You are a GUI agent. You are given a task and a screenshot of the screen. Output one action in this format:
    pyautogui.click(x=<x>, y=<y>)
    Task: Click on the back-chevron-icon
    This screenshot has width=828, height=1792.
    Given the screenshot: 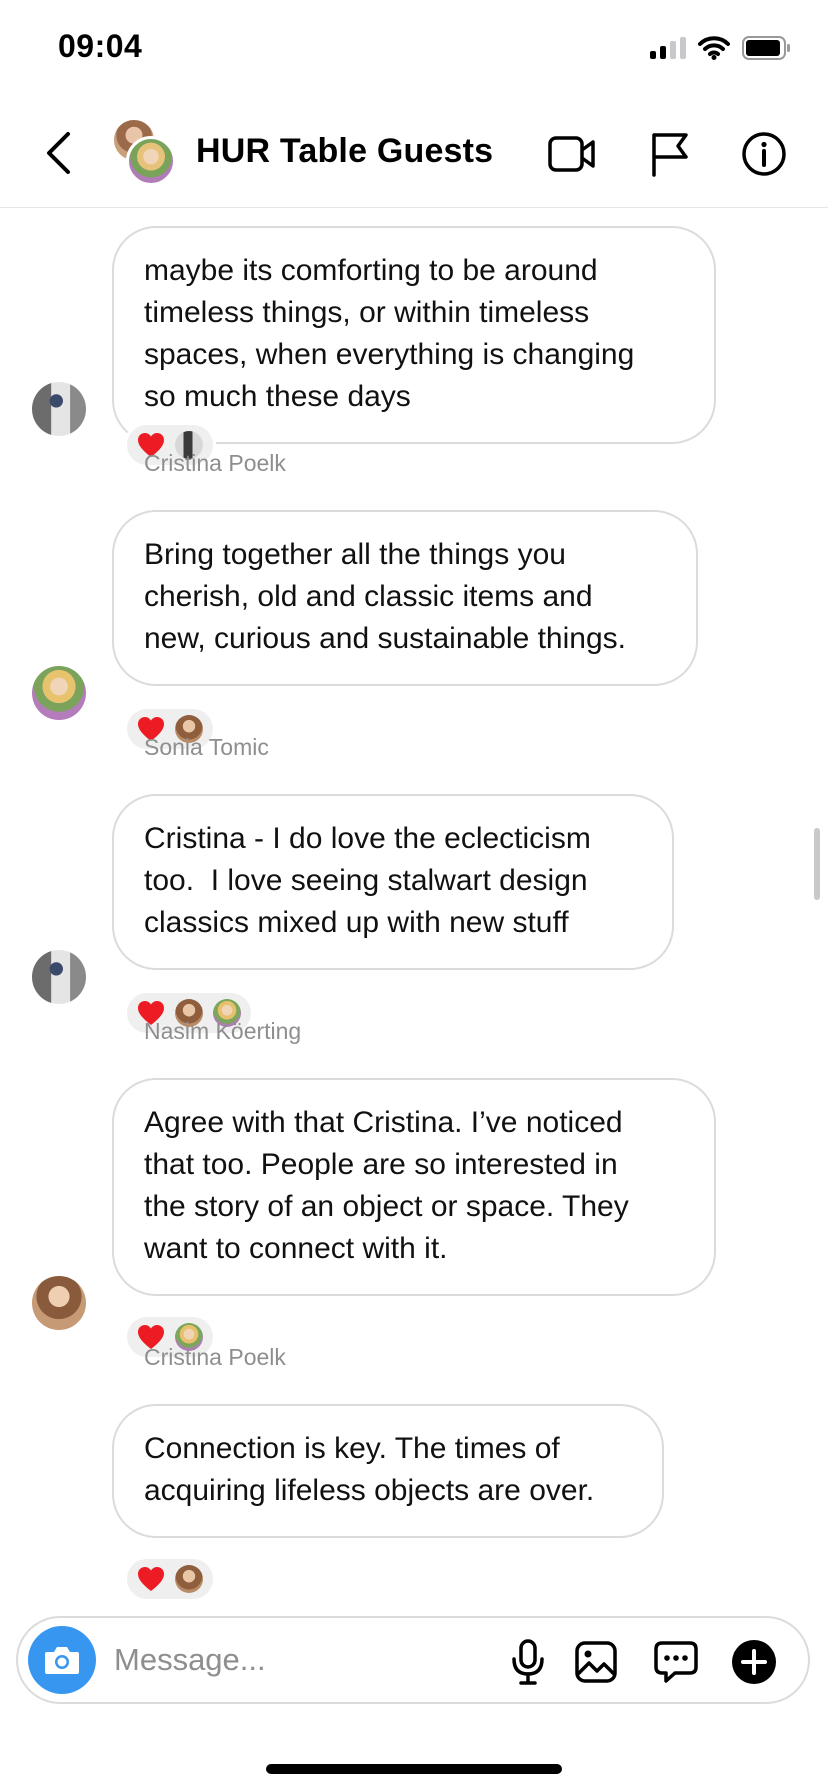 What is the action you would take?
    pyautogui.click(x=58, y=153)
    